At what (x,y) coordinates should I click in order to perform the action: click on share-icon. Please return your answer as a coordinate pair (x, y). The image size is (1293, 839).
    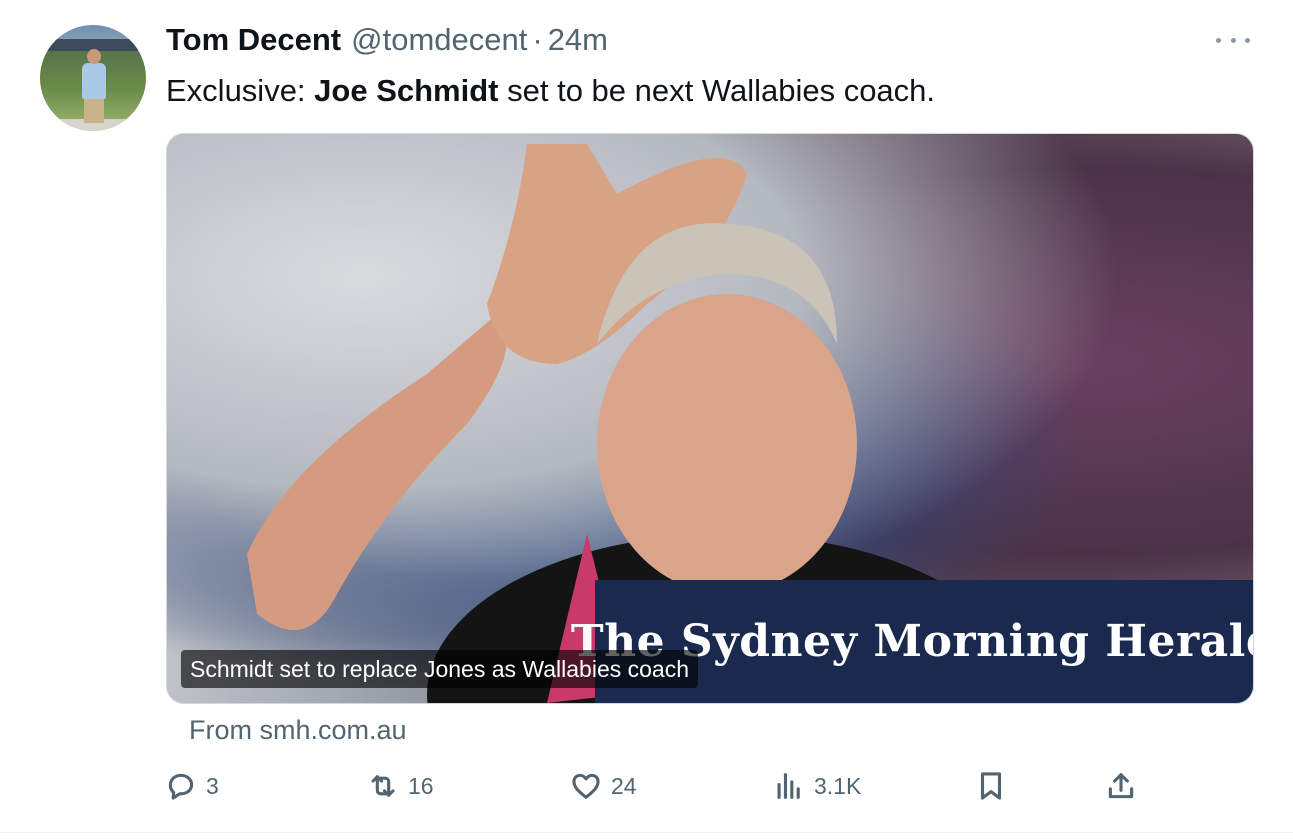
    Looking at the image, I should click on (1121, 786).